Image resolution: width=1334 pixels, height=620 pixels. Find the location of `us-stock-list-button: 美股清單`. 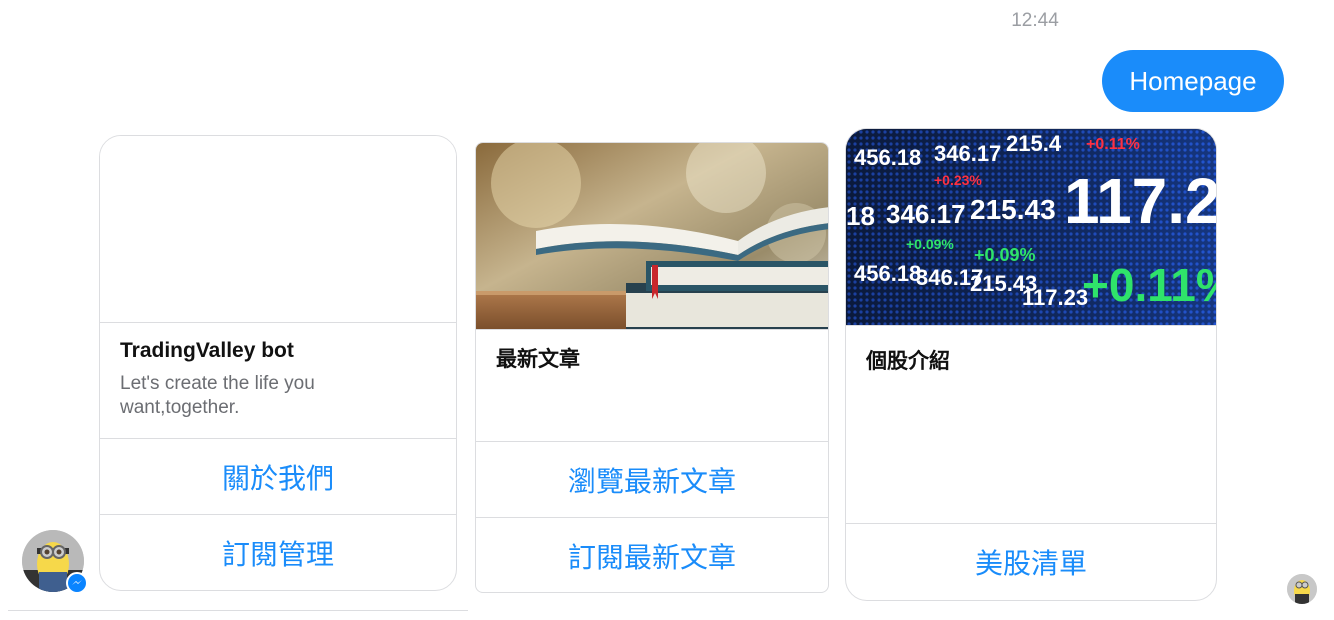

us-stock-list-button: 美股清單 is located at coordinates (1031, 561).